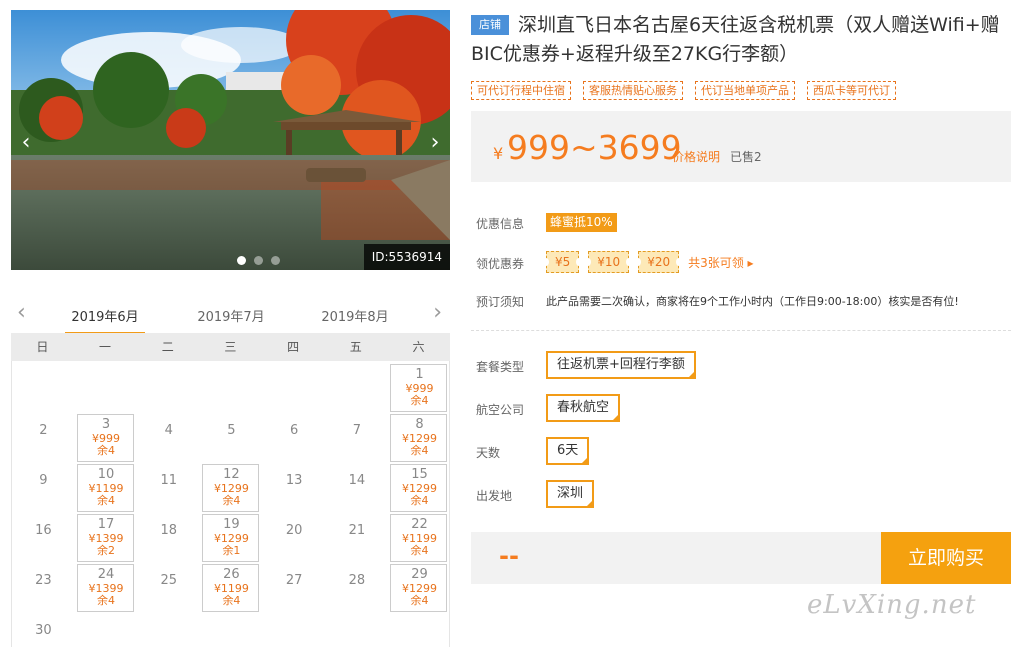 This screenshot has width=1016, height=647. What do you see at coordinates (168, 438) in the screenshot?
I see `calendar-day: 4` at bounding box center [168, 438].